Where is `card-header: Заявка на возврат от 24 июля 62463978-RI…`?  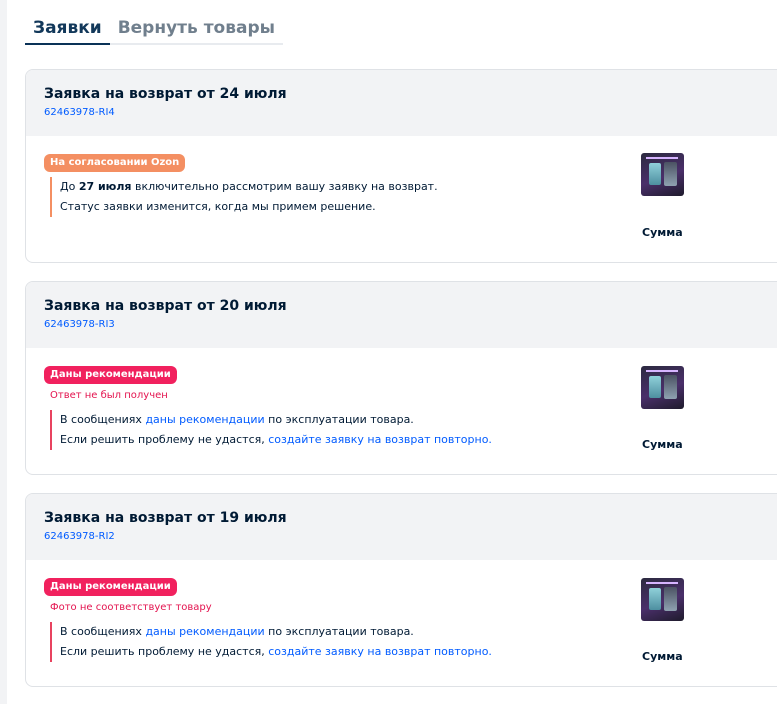
card-header: Заявка на возврат от 24 июля 62463978-RI… is located at coordinates (401, 103).